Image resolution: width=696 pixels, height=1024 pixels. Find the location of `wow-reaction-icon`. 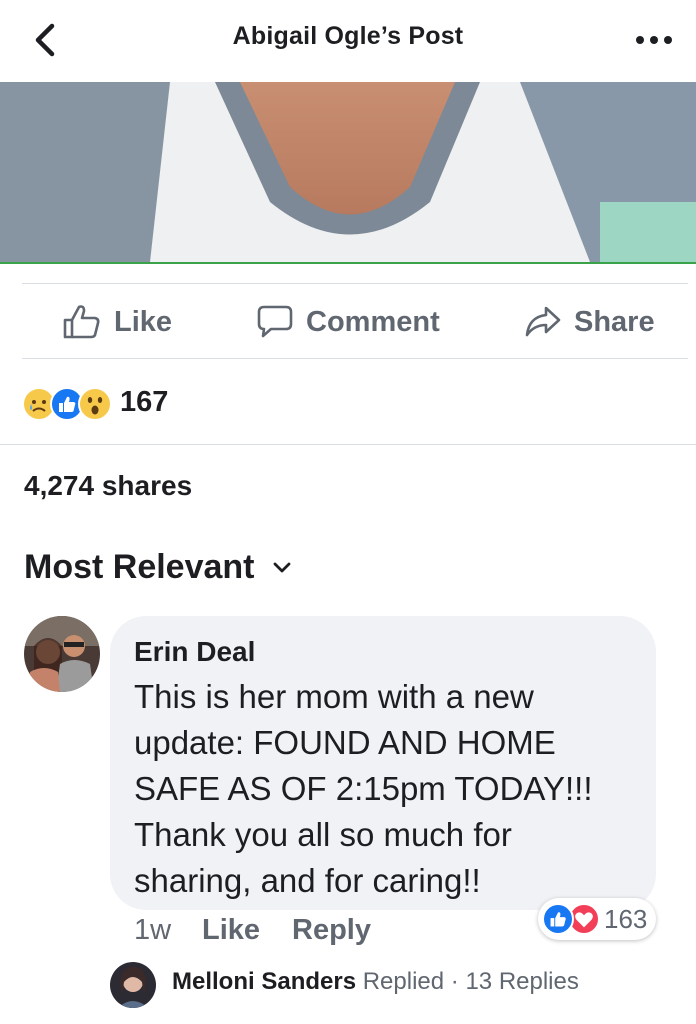

wow-reaction-icon is located at coordinates (95, 404).